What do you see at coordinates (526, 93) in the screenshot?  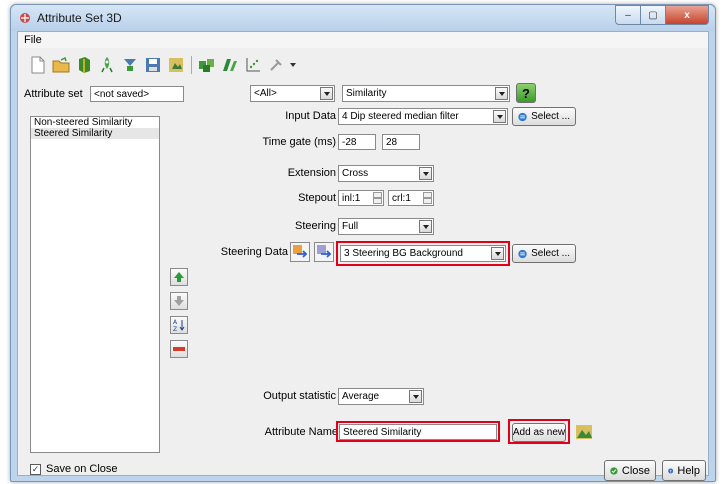 I see `help-question-button: ?` at bounding box center [526, 93].